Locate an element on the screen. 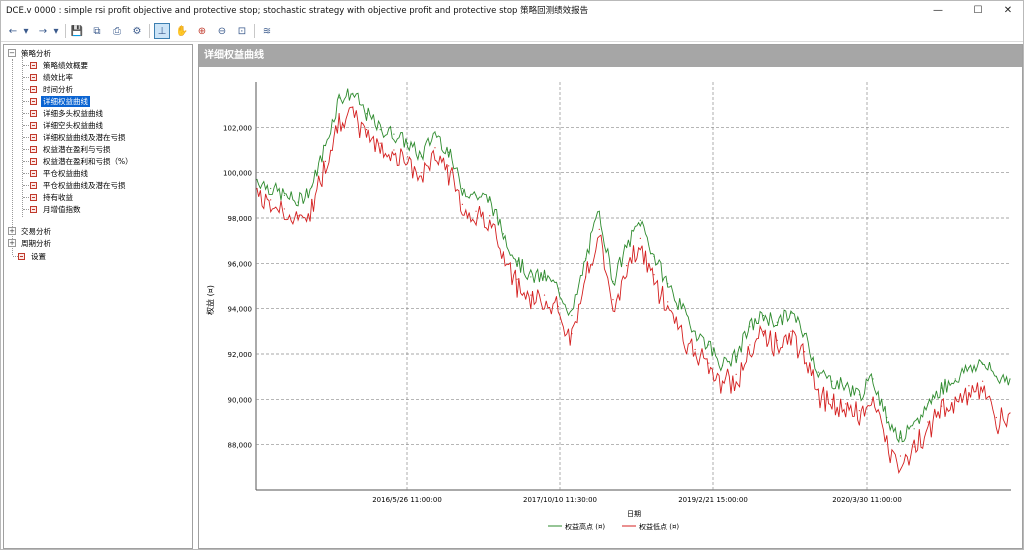  zoom-in-icon: ⊕ is located at coordinates (202, 31).